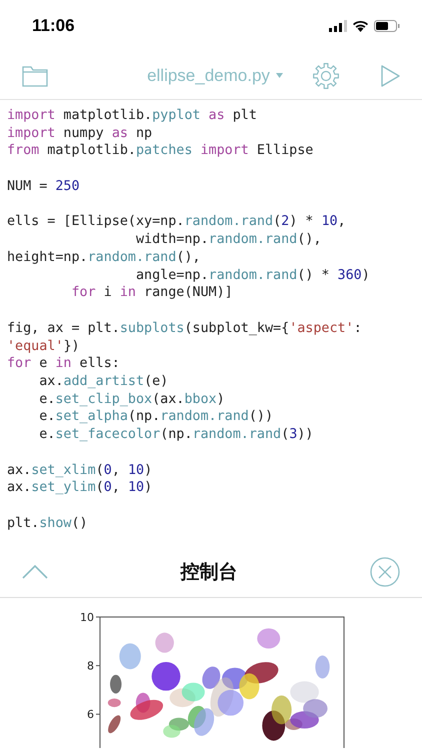  Describe the element at coordinates (87, 618) in the screenshot. I see `y-tick-label: 10` at that location.